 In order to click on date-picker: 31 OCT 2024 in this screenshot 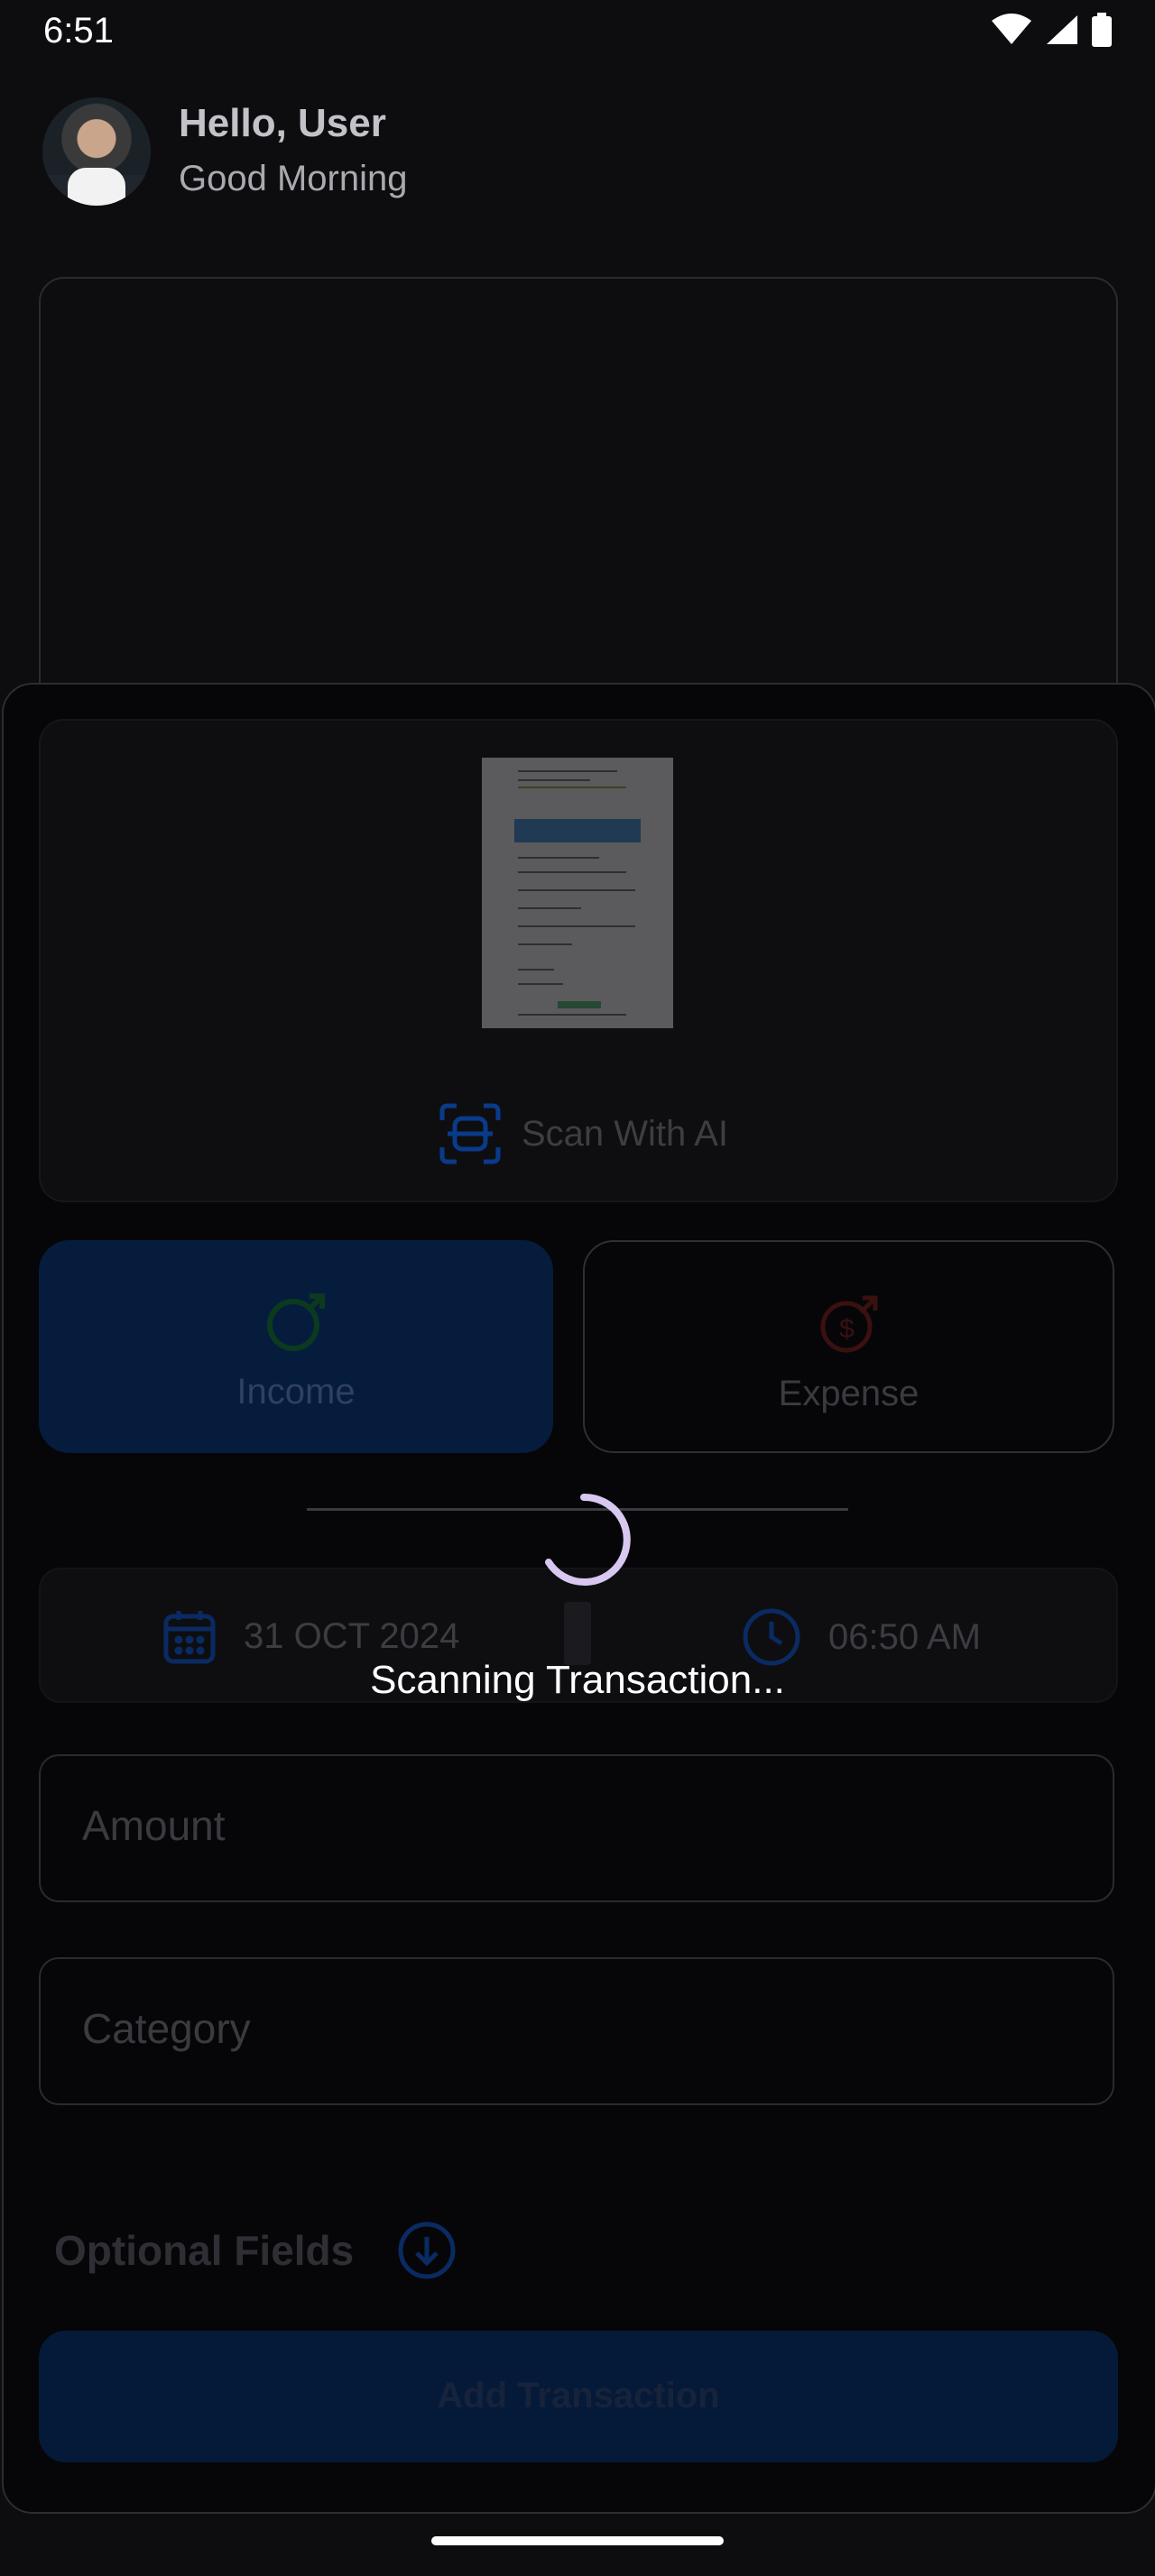, I will do `click(310, 1636)`.